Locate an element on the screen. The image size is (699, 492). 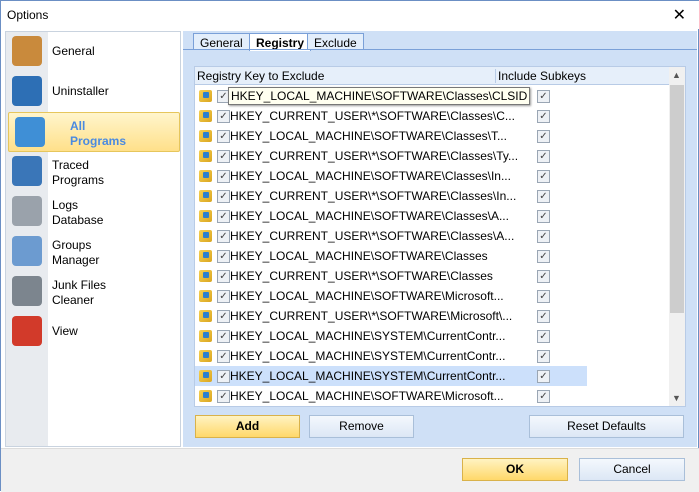
tab-general: General is located at coordinates (221, 41).